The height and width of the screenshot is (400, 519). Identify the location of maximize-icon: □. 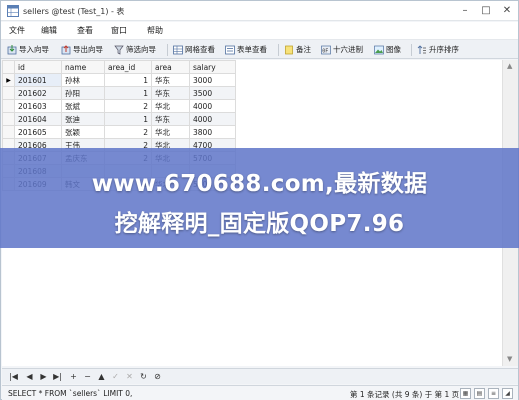
(486, 10).